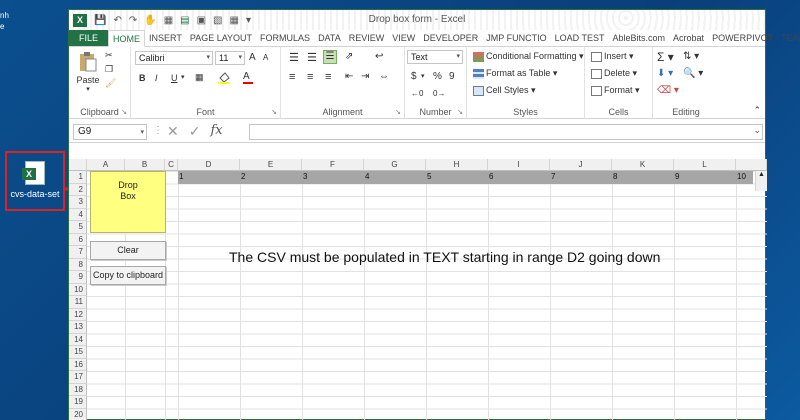 The width and height of the screenshot is (800, 420). I want to click on expand-formula-bar-icon: ⌄, so click(757, 130).